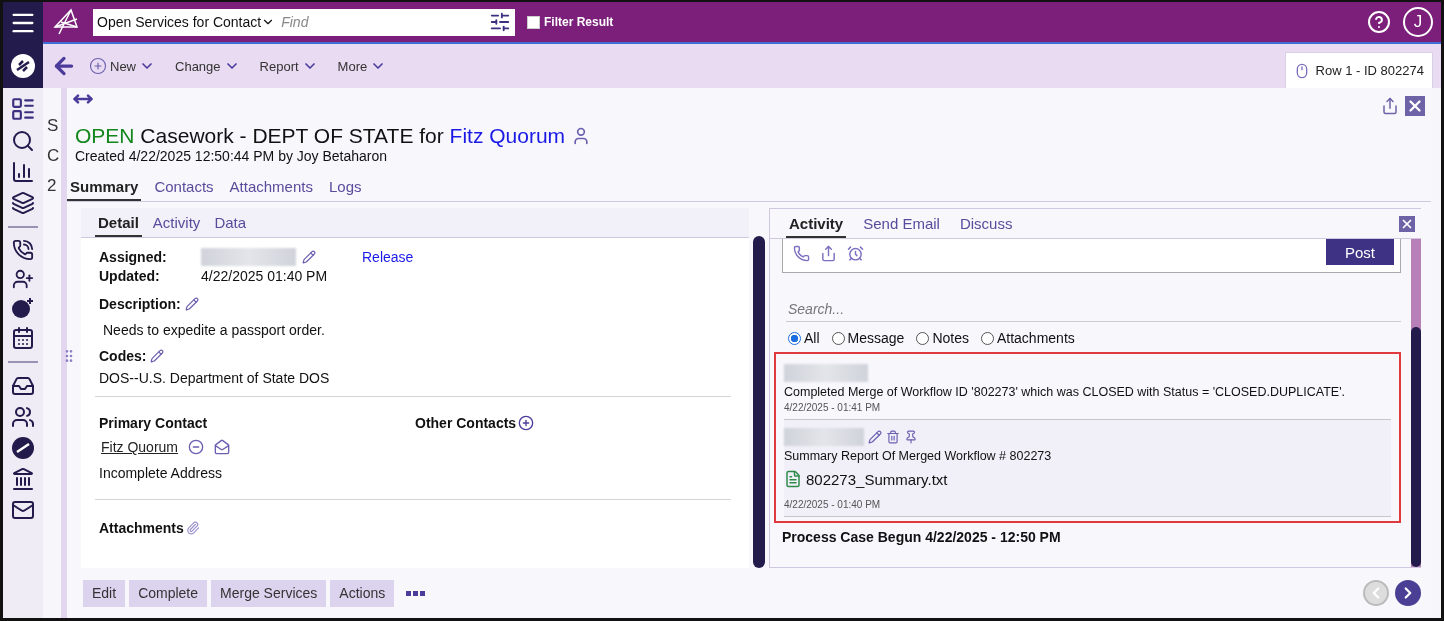 Image resolution: width=1444 pixels, height=621 pixels. I want to click on activity-time: 4/22/2025 - 01:40 PM, so click(833, 504).